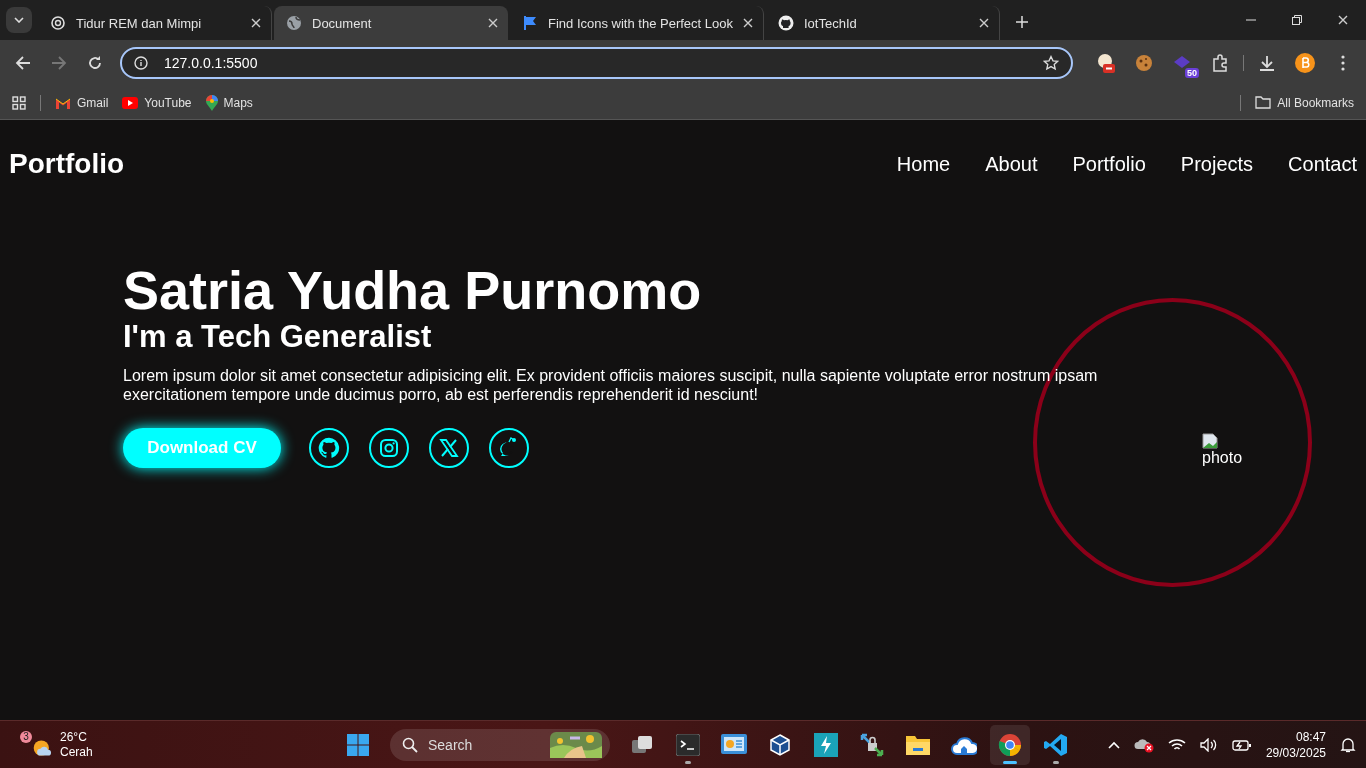 The image size is (1366, 768). What do you see at coordinates (640, 23) in the screenshot?
I see `tab-title: Find Icons with the Perfect Look` at bounding box center [640, 23].